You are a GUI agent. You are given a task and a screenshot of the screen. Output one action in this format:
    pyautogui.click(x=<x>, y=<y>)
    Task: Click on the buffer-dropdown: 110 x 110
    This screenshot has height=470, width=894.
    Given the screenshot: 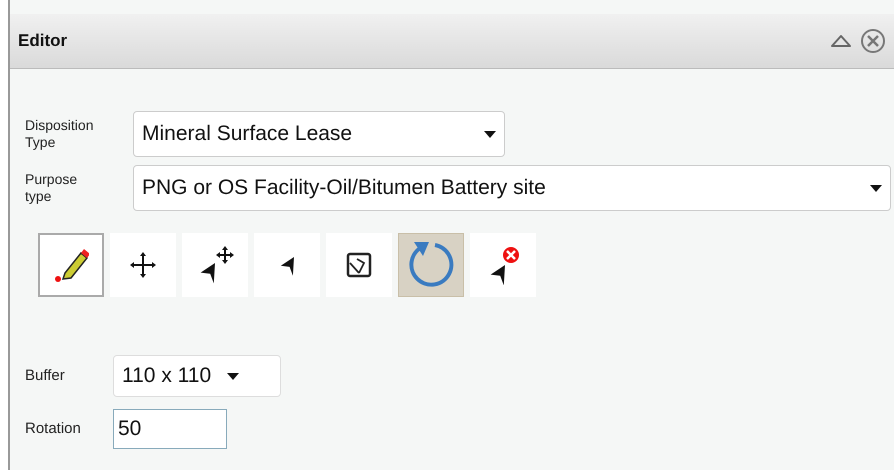 What is the action you would take?
    pyautogui.click(x=197, y=376)
    